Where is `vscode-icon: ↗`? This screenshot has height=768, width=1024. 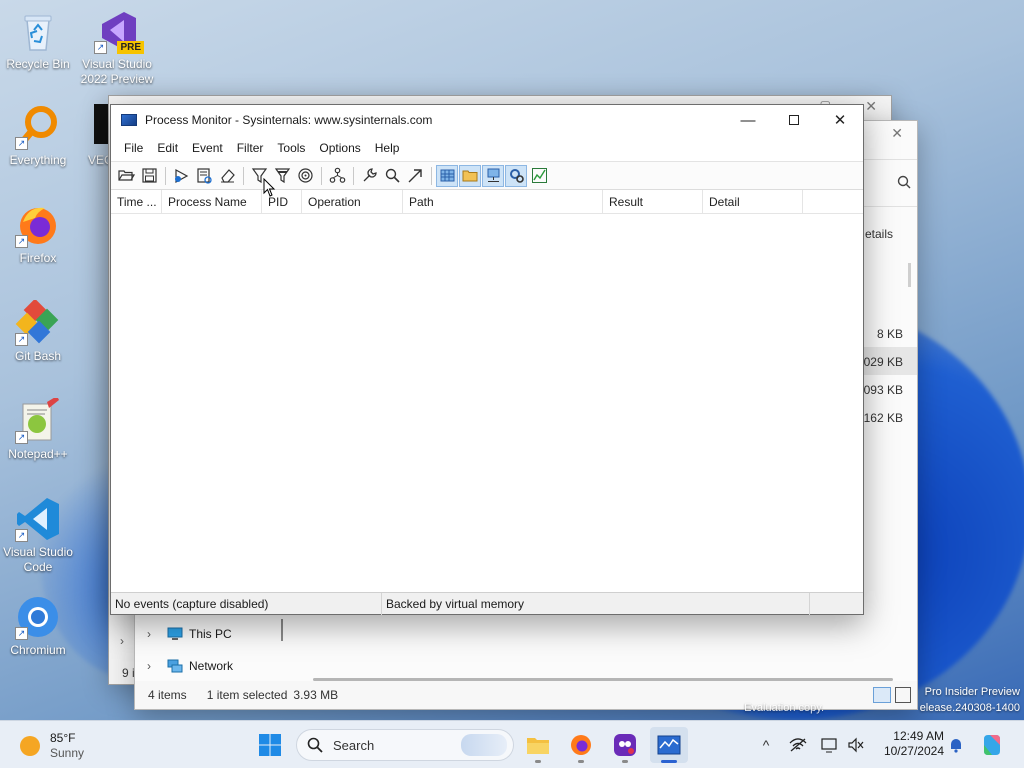
vscode-icon: ↗ is located at coordinates (38, 519).